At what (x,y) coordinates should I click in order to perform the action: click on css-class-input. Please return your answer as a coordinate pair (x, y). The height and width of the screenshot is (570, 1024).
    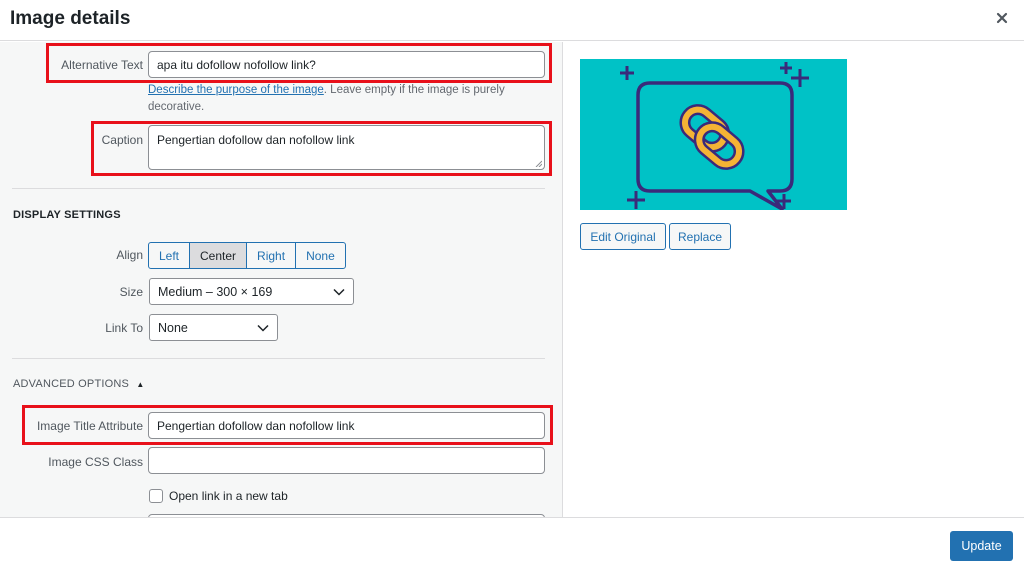
    Looking at the image, I should click on (346, 460).